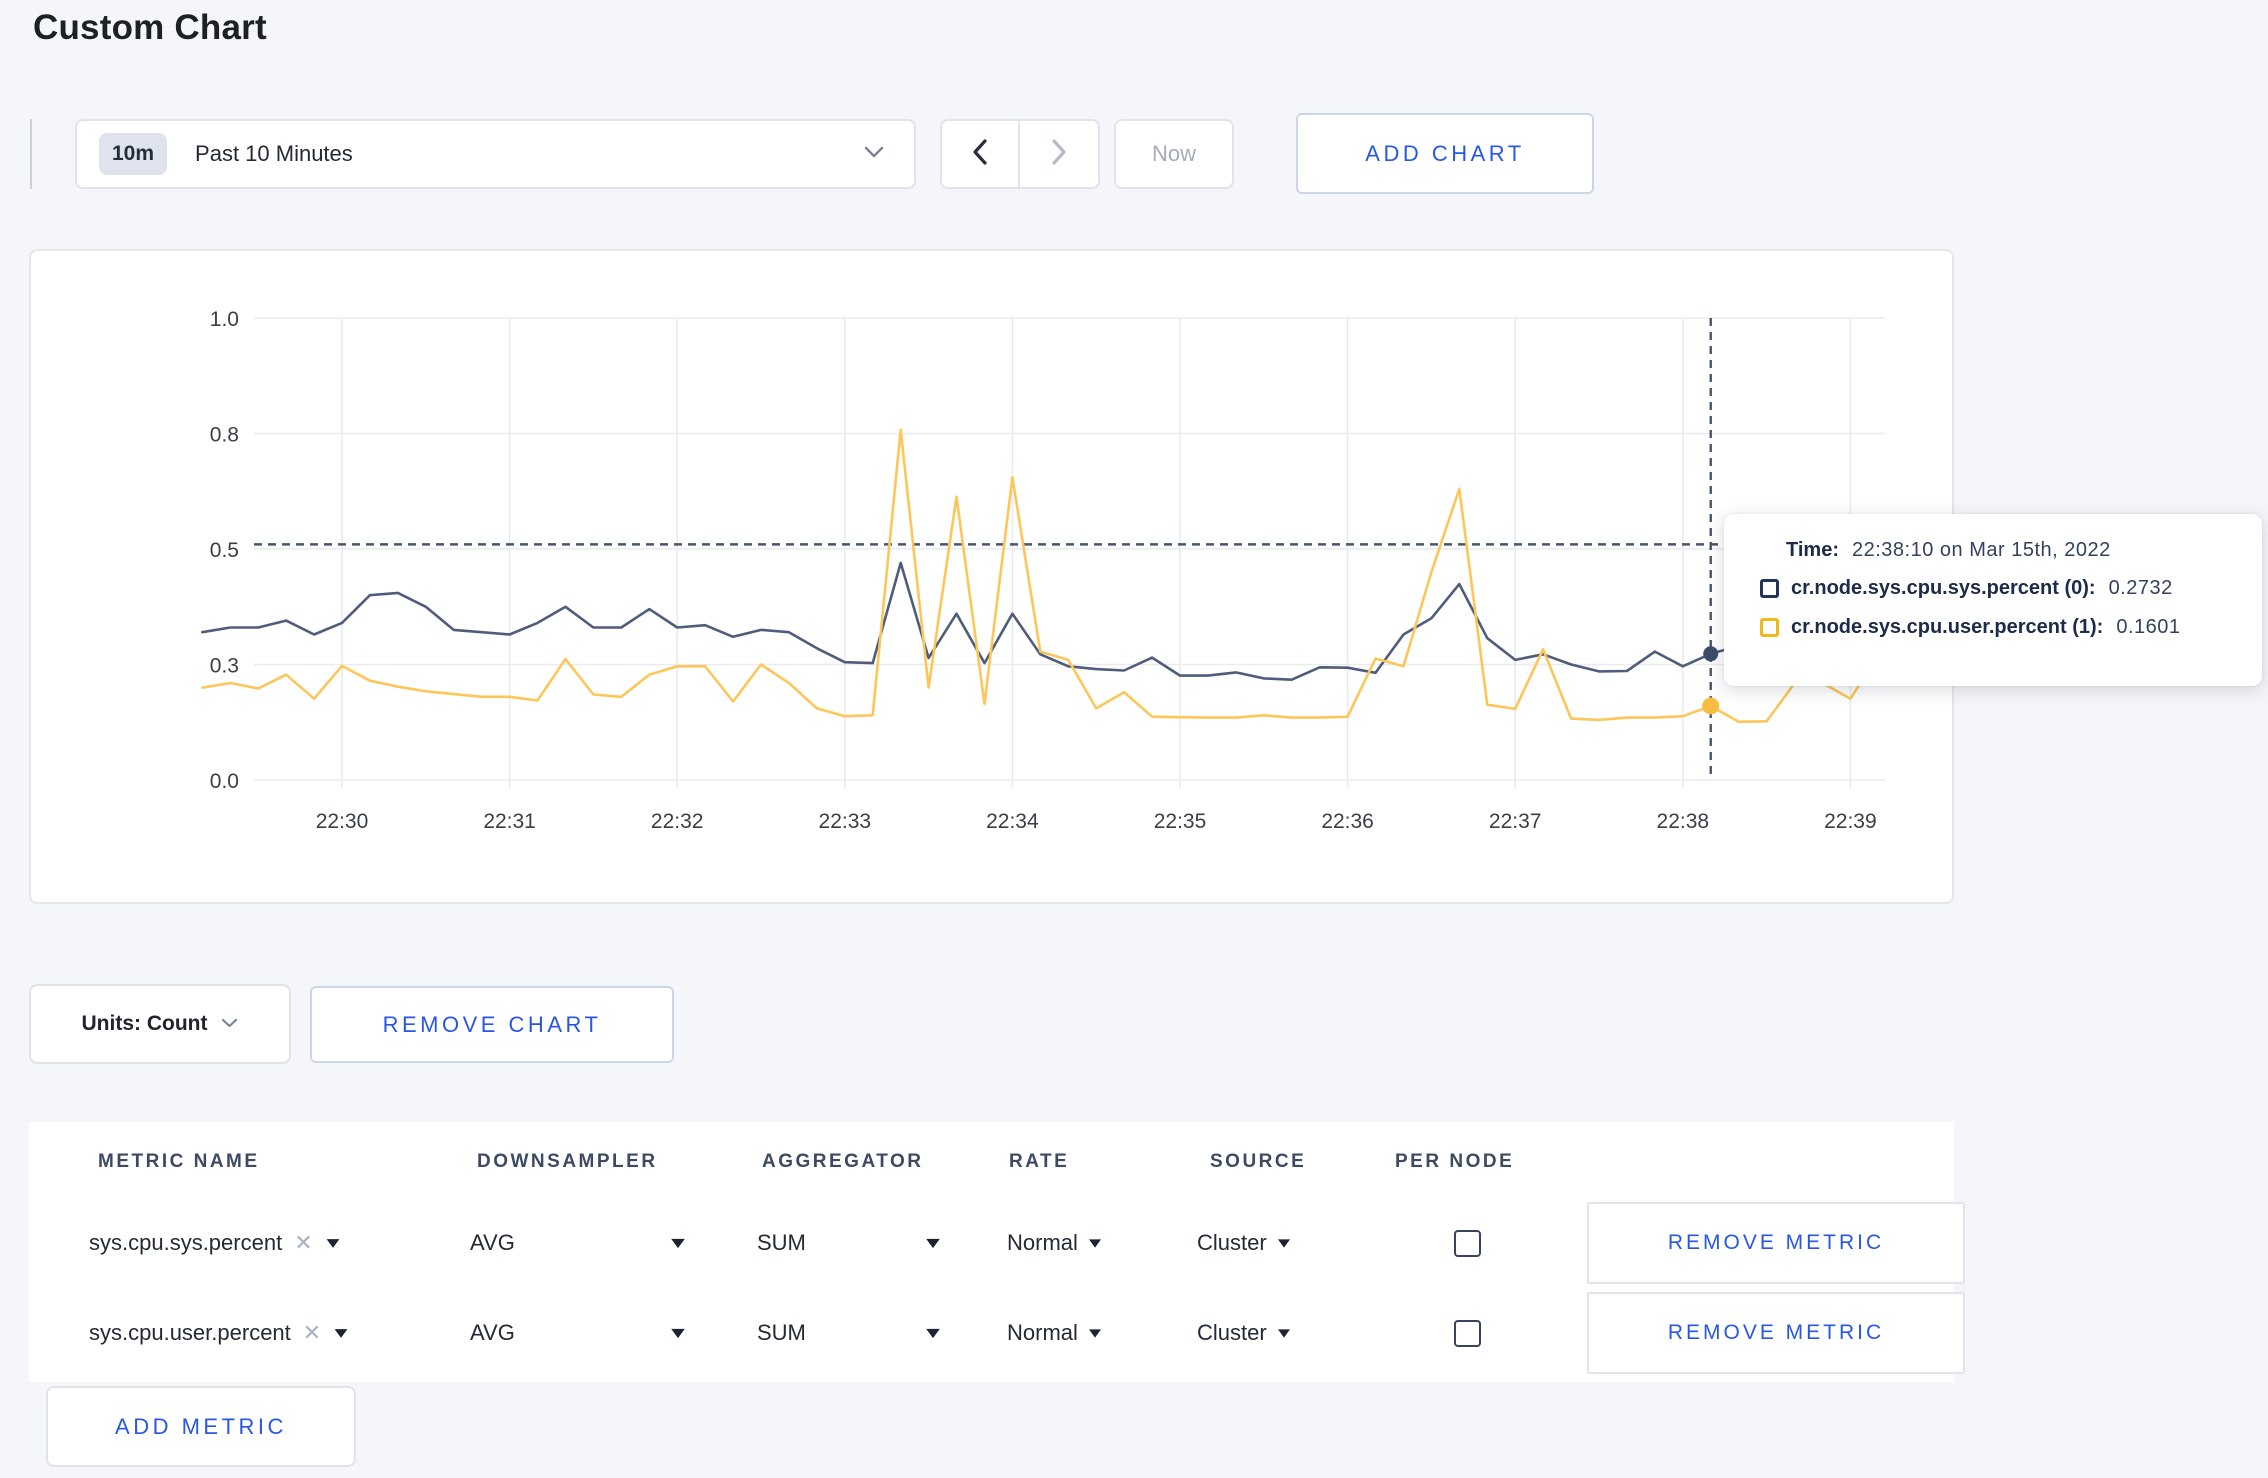 The width and height of the screenshot is (2268, 1478). Describe the element at coordinates (1180, 821) in the screenshot. I see `x-axis-tick-label: 22:35` at that location.